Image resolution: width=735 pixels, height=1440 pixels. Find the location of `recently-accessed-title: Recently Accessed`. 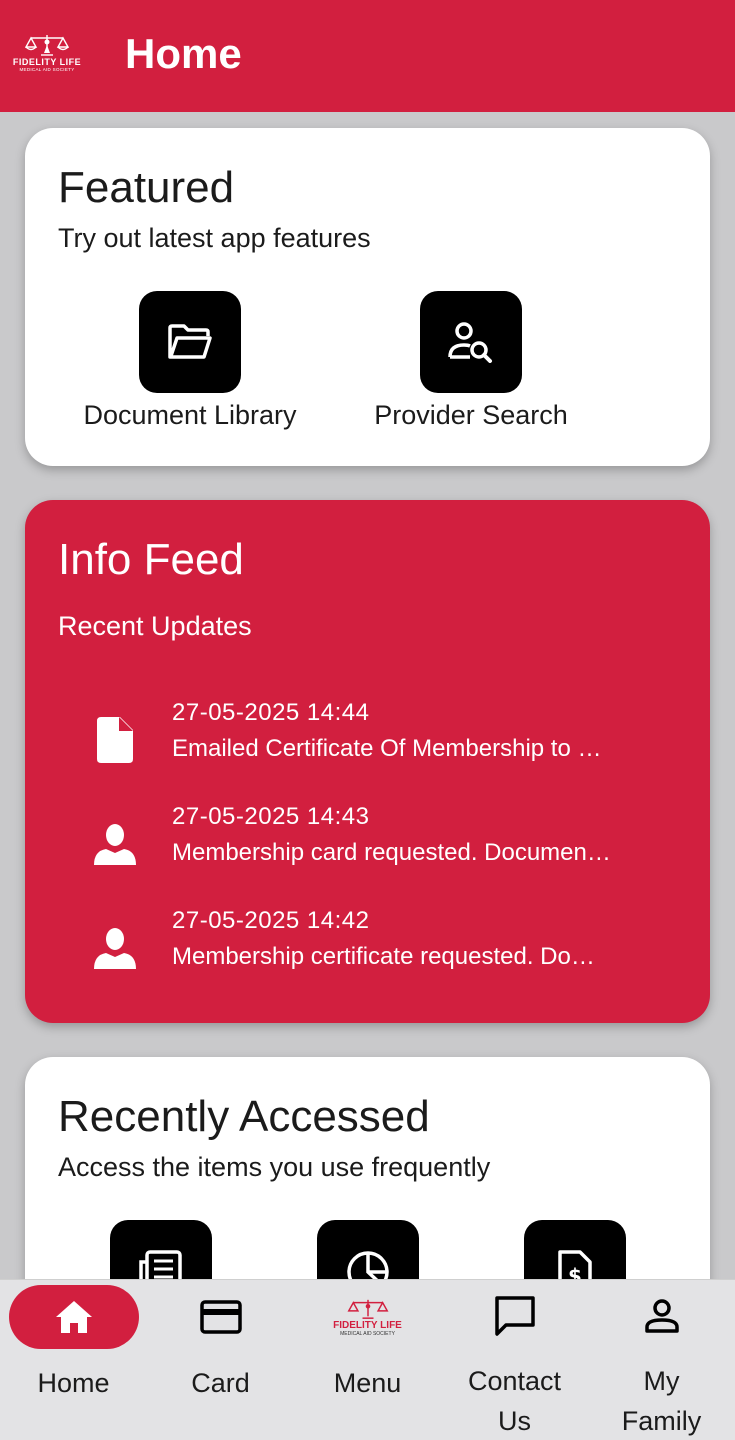

recently-accessed-title: Recently Accessed is located at coordinates (244, 1116).